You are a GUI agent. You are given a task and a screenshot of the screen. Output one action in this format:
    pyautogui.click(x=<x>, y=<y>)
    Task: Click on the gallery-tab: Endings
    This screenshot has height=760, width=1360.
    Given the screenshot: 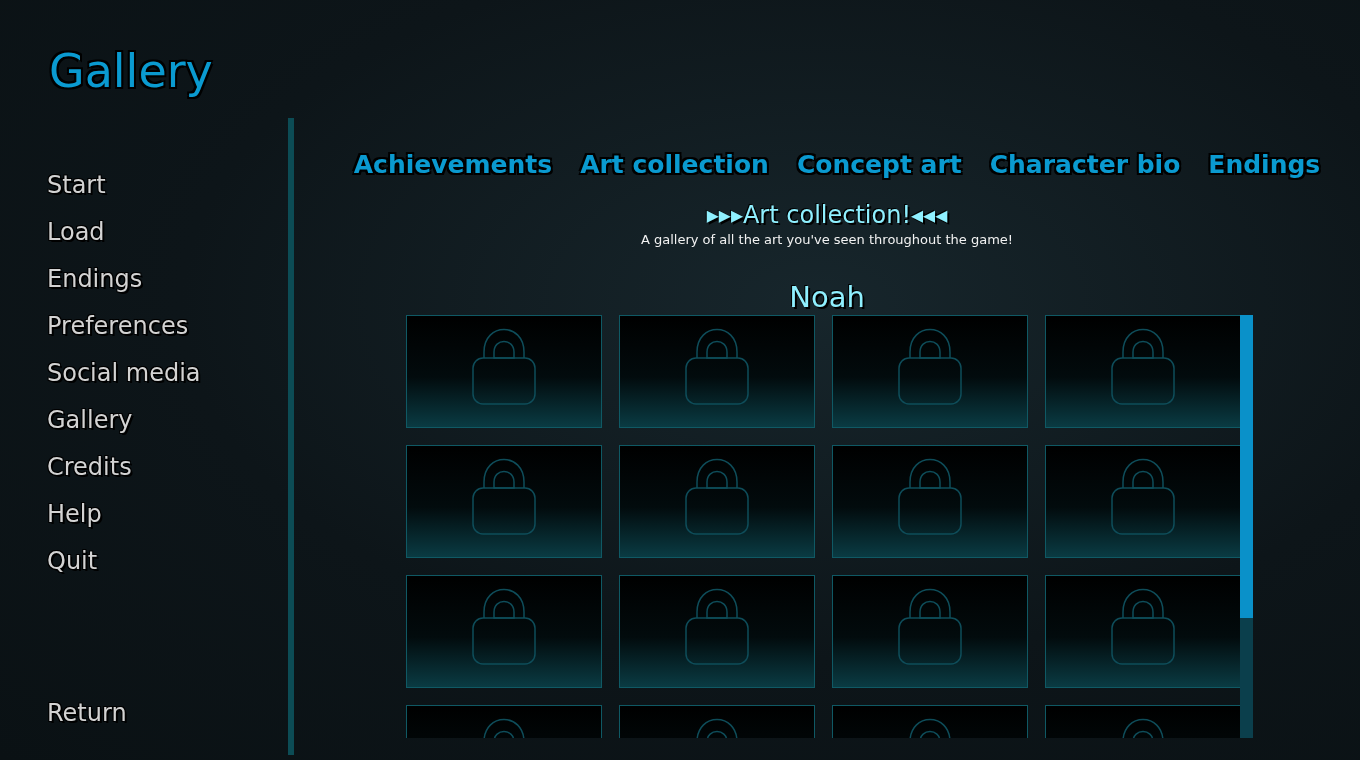 What is the action you would take?
    pyautogui.click(x=1264, y=165)
    